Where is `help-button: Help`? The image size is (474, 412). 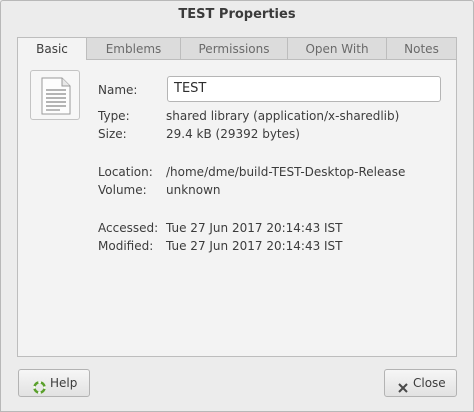
help-button: Help is located at coordinates (54, 383).